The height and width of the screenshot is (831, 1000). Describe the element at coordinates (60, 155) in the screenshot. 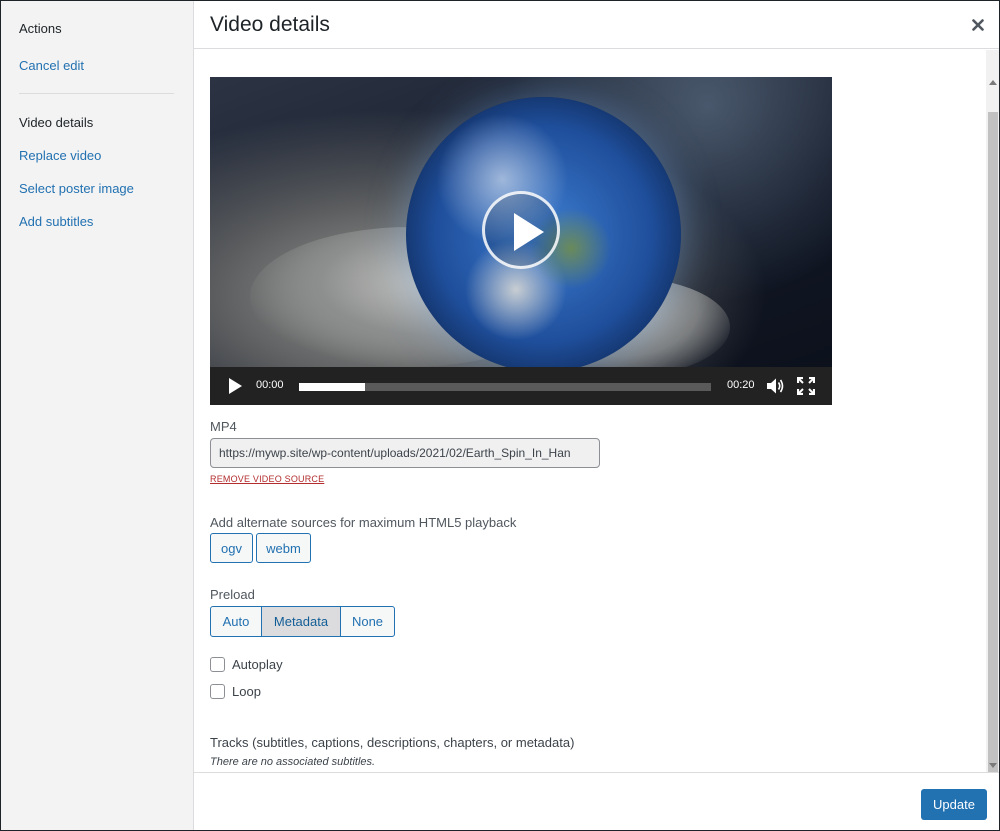

I see `sidebar-item-replace-video: Replace video` at that location.